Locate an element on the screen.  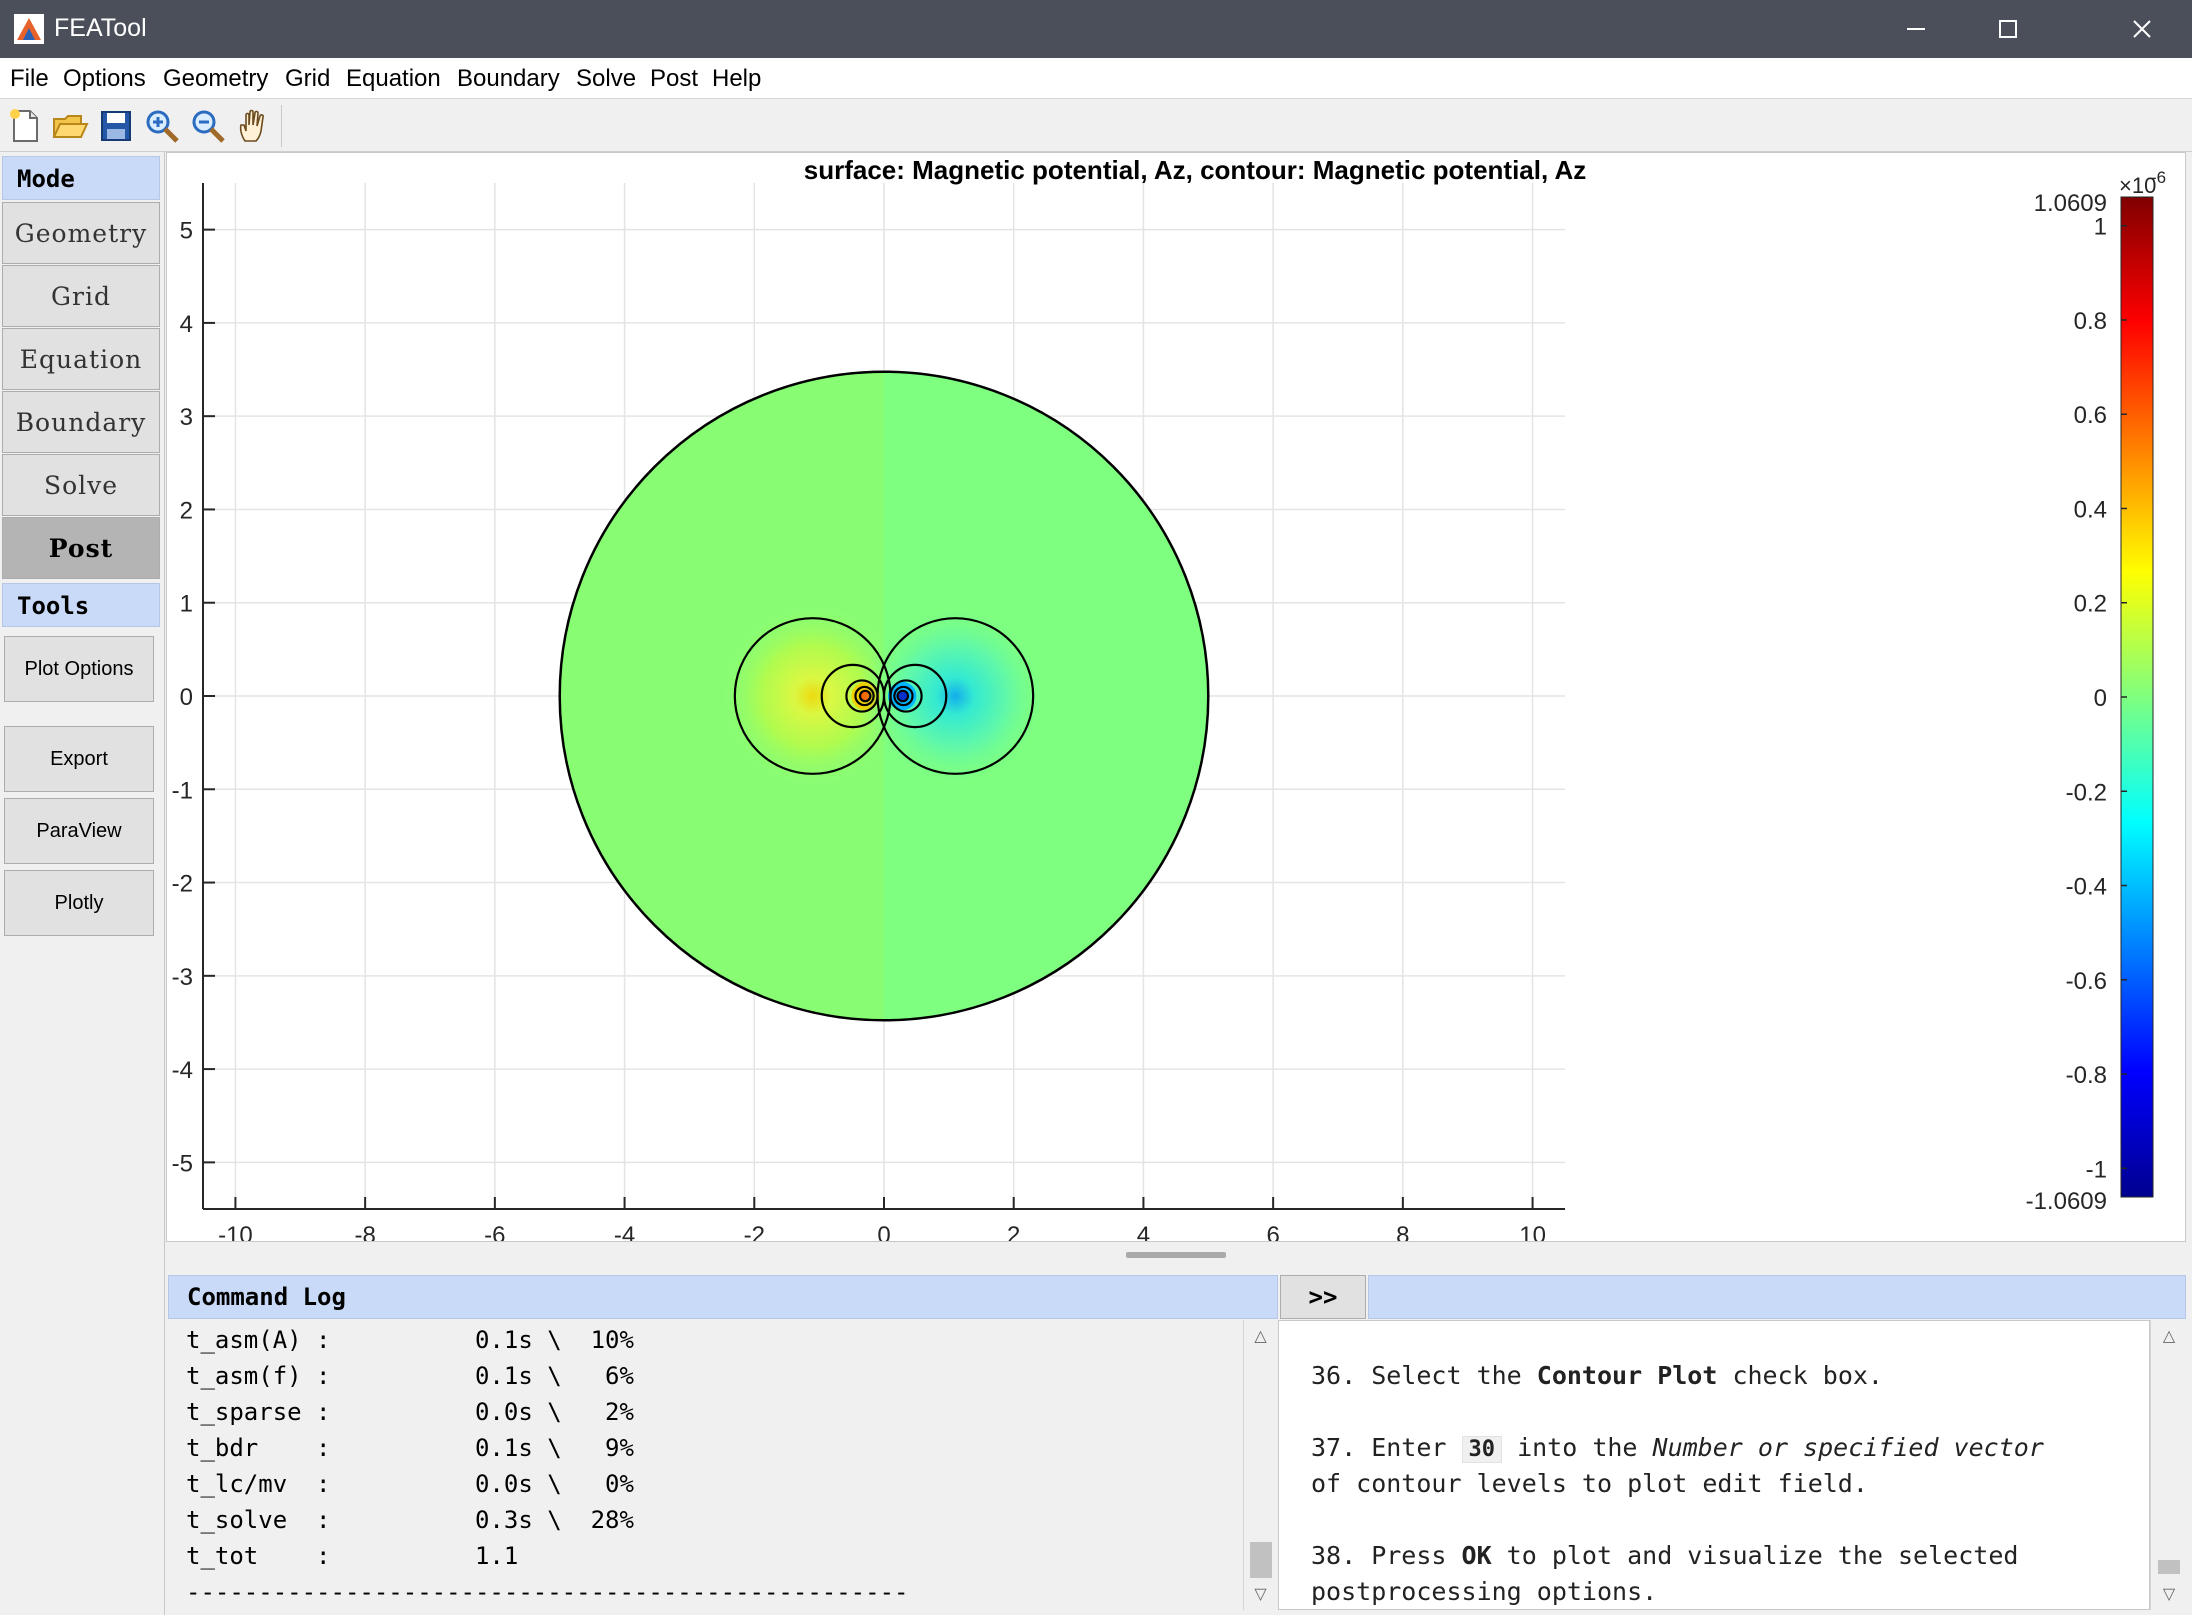
close-icon is located at coordinates (2142, 29).